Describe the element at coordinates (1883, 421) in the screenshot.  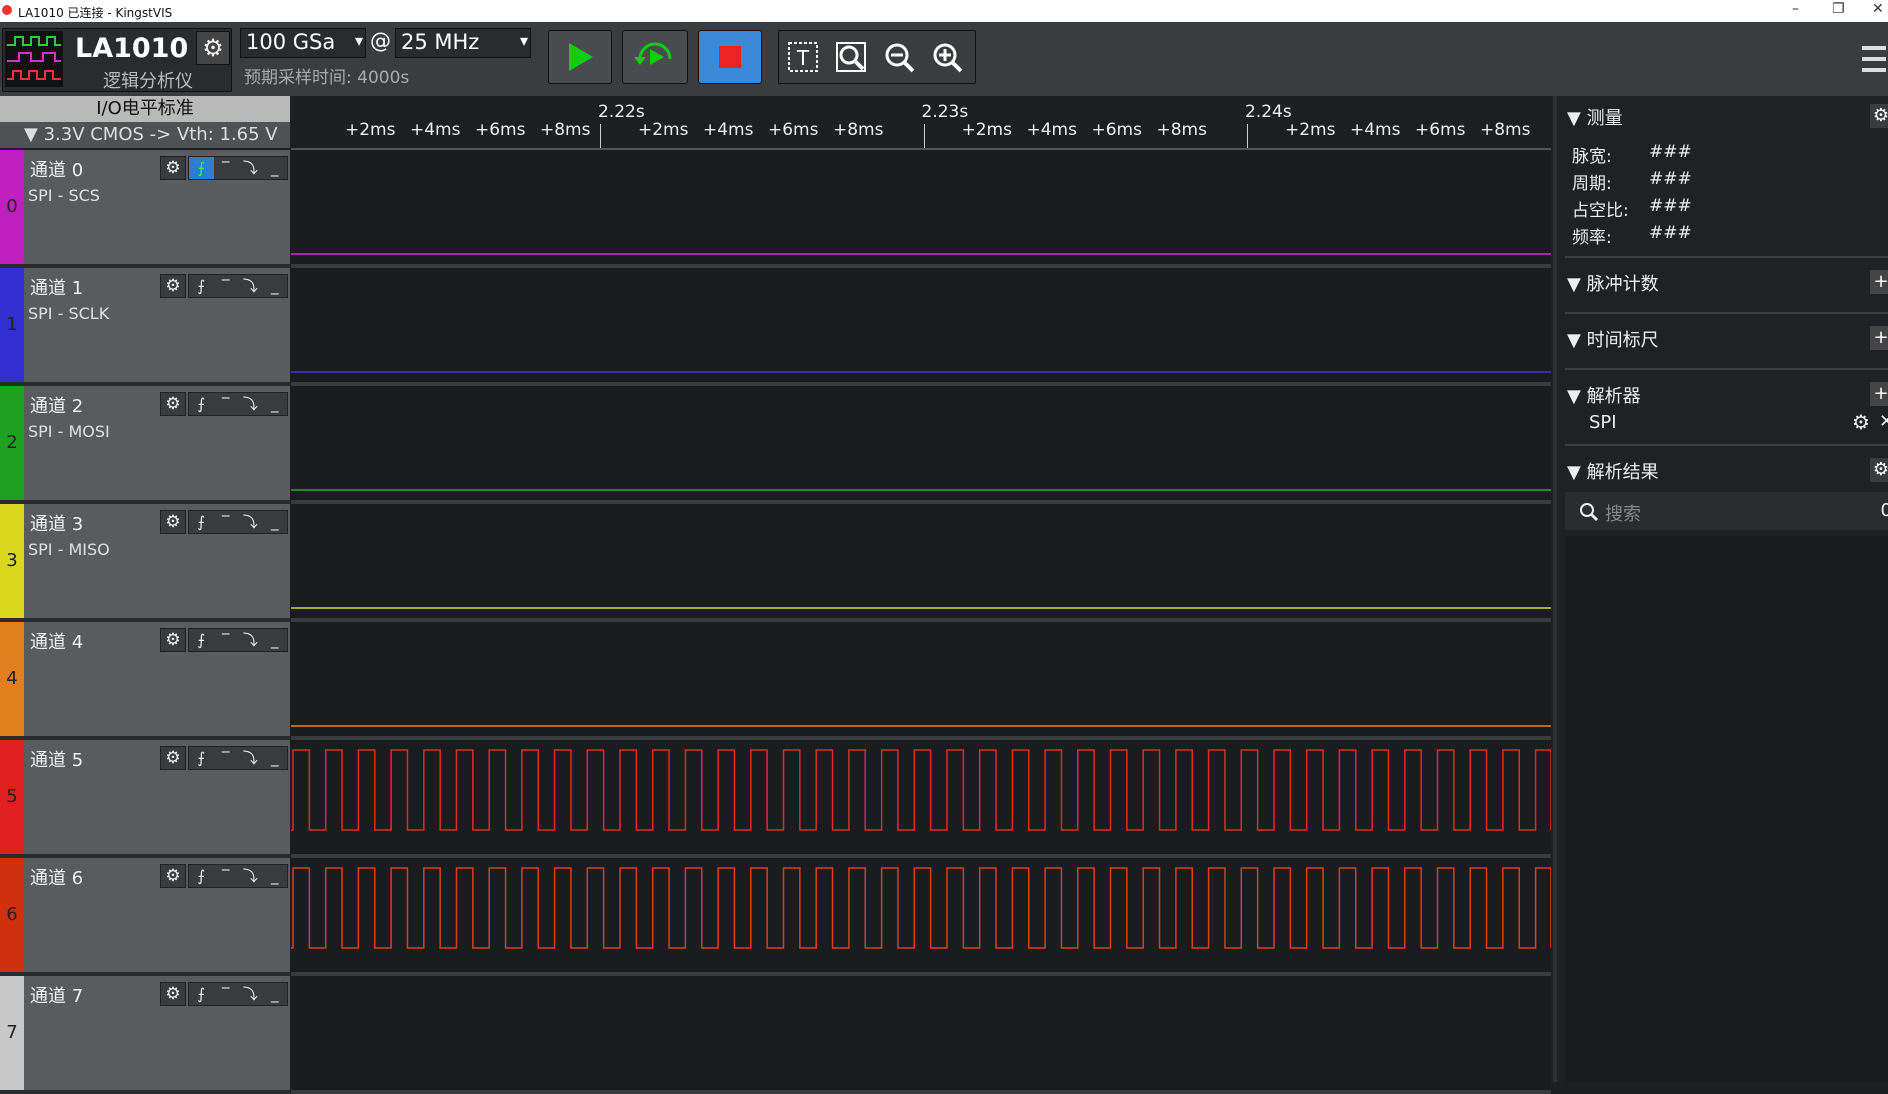
I see `close-icon: ✕` at that location.